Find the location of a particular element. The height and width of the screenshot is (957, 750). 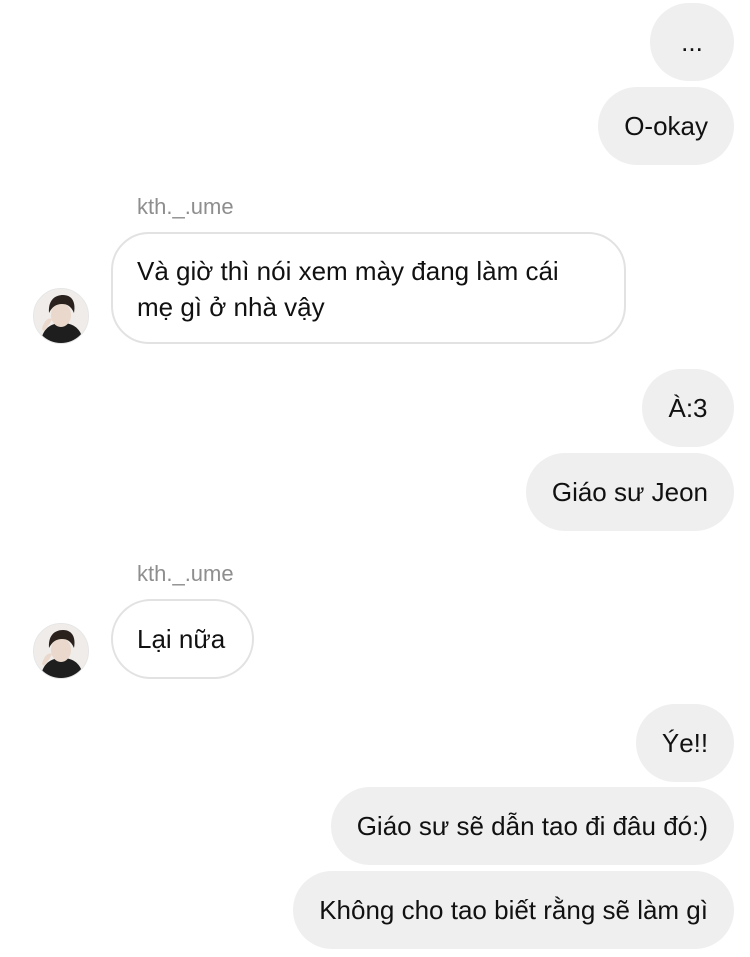

message-text: O-okay is located at coordinates (666, 126).